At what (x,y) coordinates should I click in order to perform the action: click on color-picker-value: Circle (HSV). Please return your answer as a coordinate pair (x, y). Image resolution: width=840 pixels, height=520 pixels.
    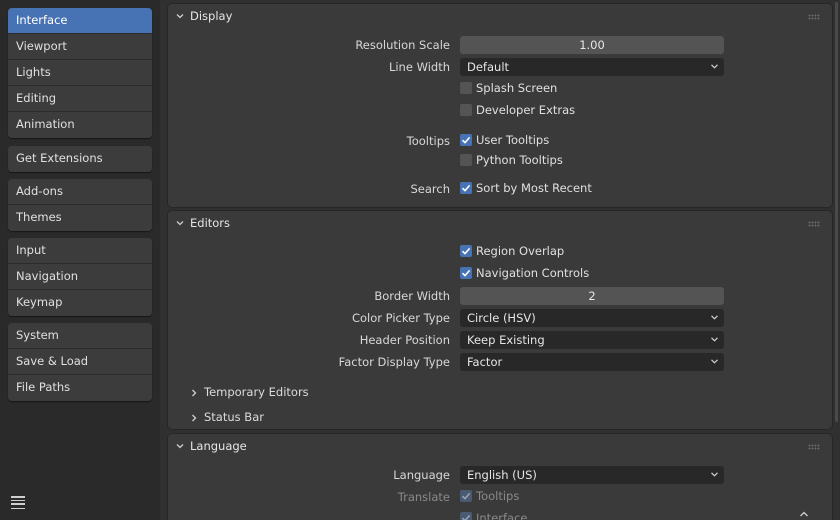
    Looking at the image, I should click on (501, 318).